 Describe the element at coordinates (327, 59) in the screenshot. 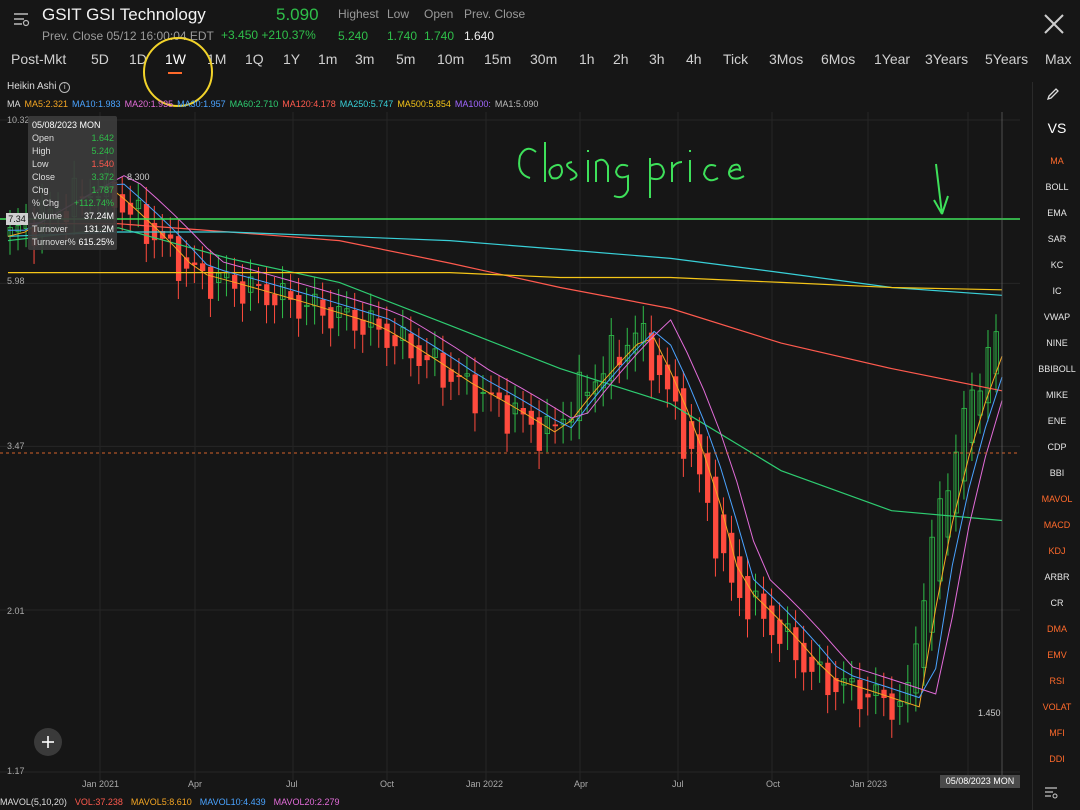

I see `tab-1min: 1m` at that location.